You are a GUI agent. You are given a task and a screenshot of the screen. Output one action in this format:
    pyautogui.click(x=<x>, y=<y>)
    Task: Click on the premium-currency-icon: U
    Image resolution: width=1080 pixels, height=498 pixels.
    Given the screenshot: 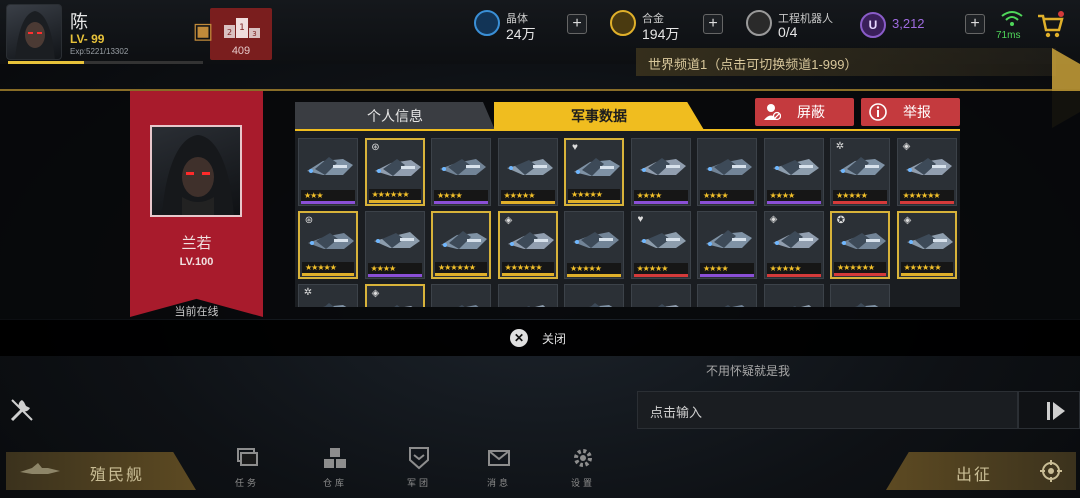 What is the action you would take?
    pyautogui.click(x=873, y=25)
    